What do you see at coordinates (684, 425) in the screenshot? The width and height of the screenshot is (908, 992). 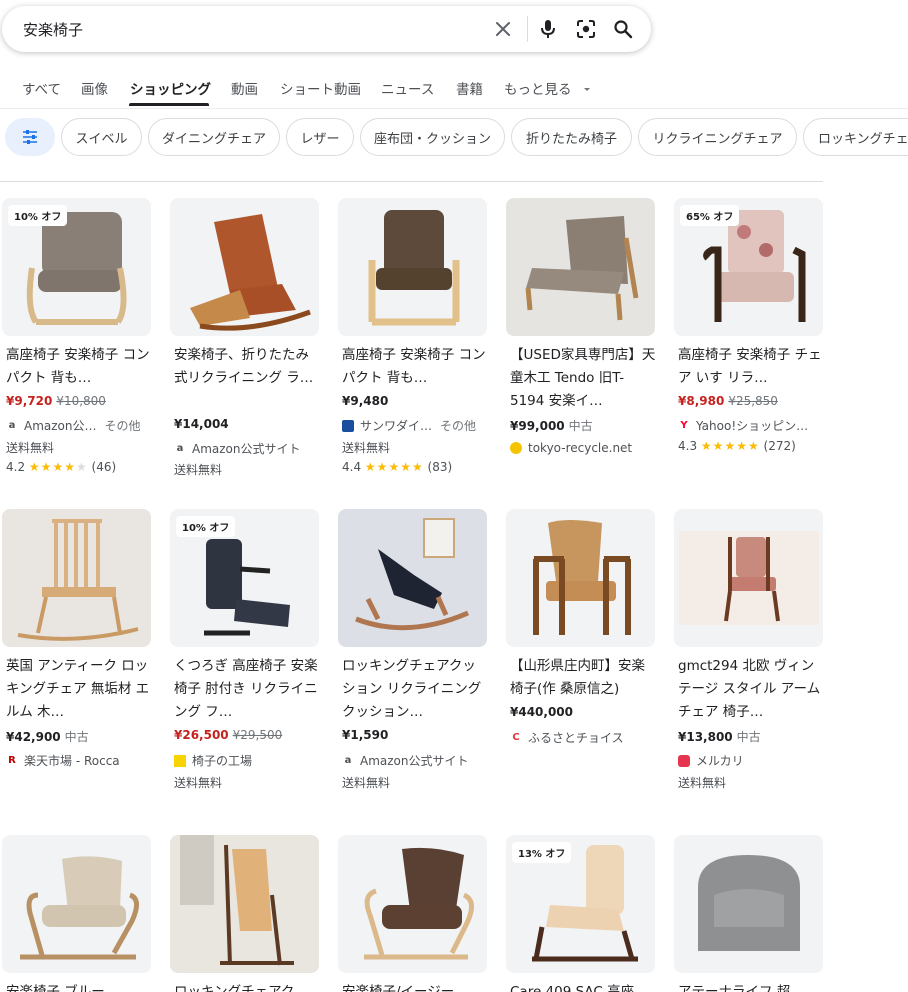 I see `yahoo-logo-icon: Y` at bounding box center [684, 425].